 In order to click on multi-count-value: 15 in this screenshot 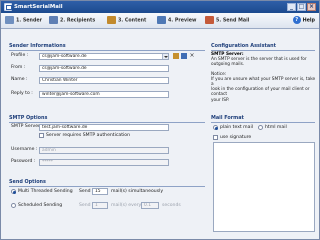, I will do `click(98, 191)`.